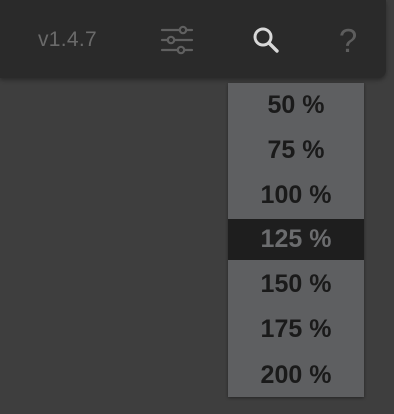 The width and height of the screenshot is (394, 414). I want to click on zoom-option-75: 75 %, so click(296, 150).